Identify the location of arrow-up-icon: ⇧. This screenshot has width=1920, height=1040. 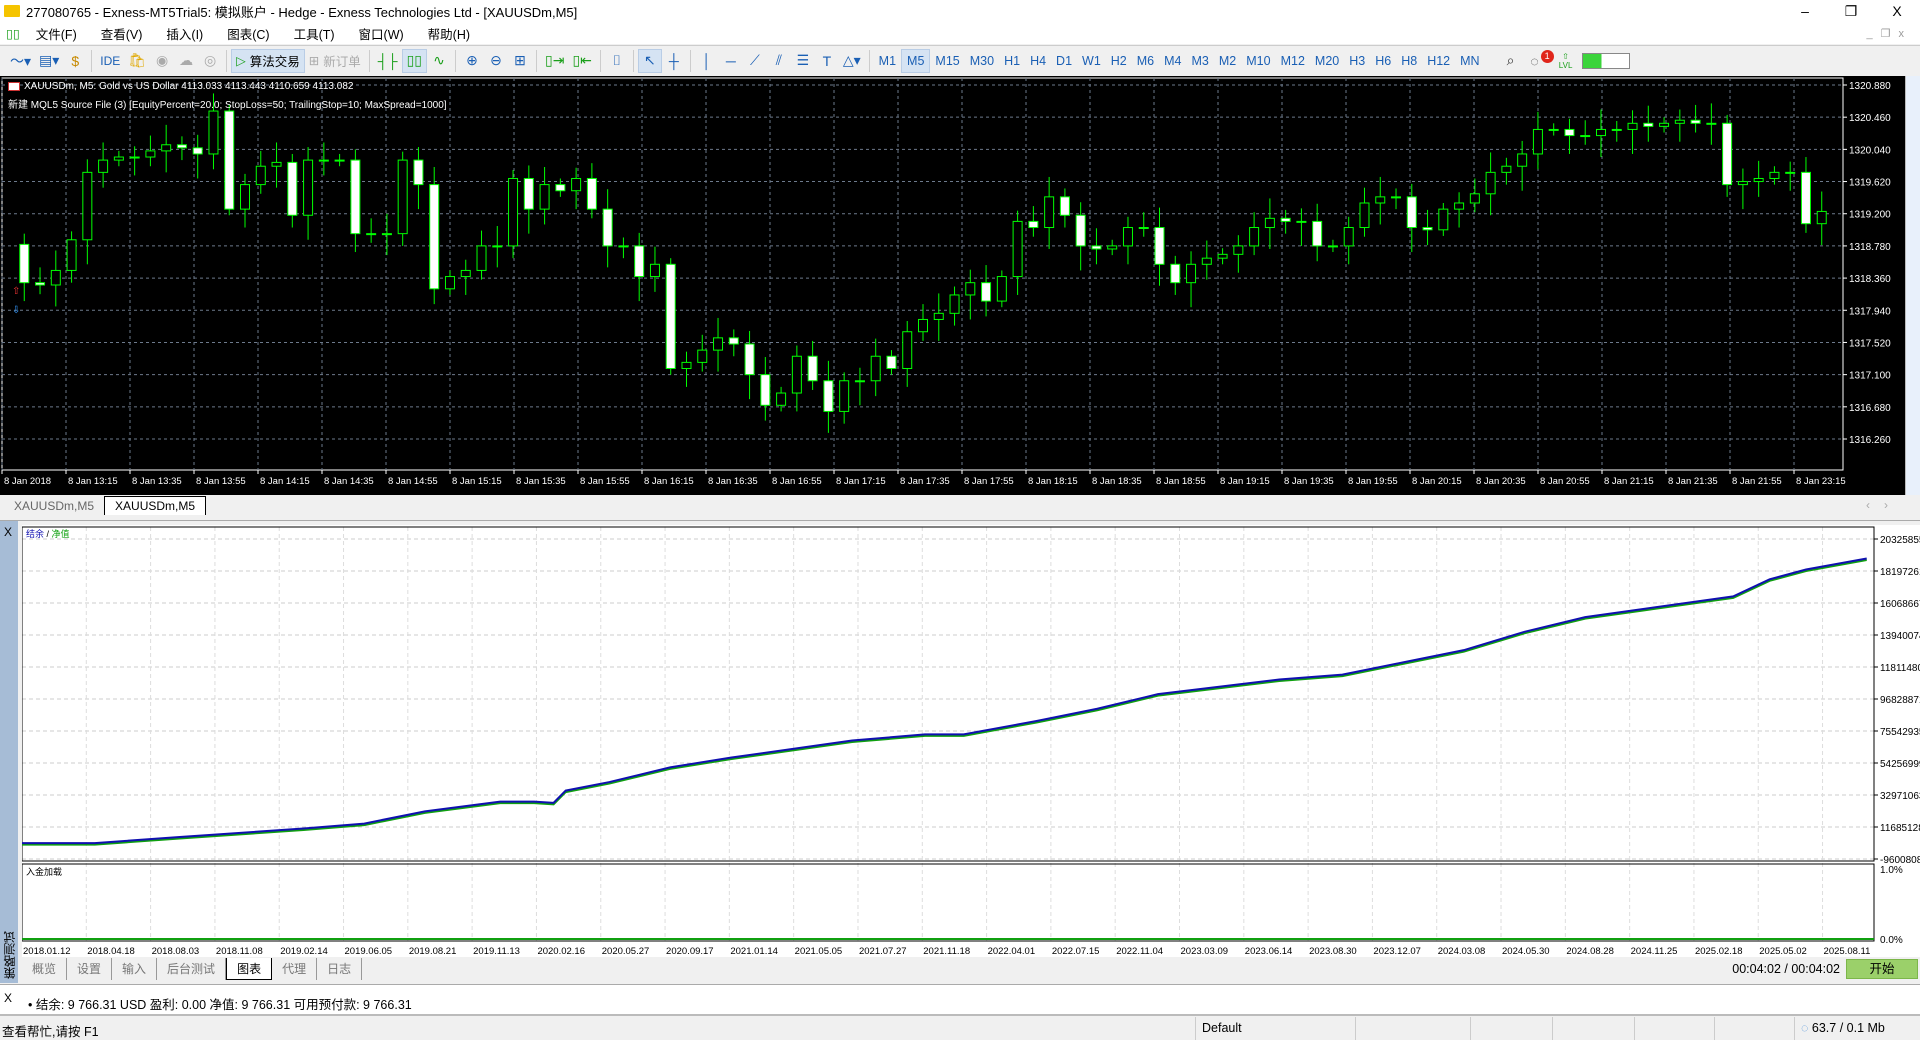
(1565, 56).